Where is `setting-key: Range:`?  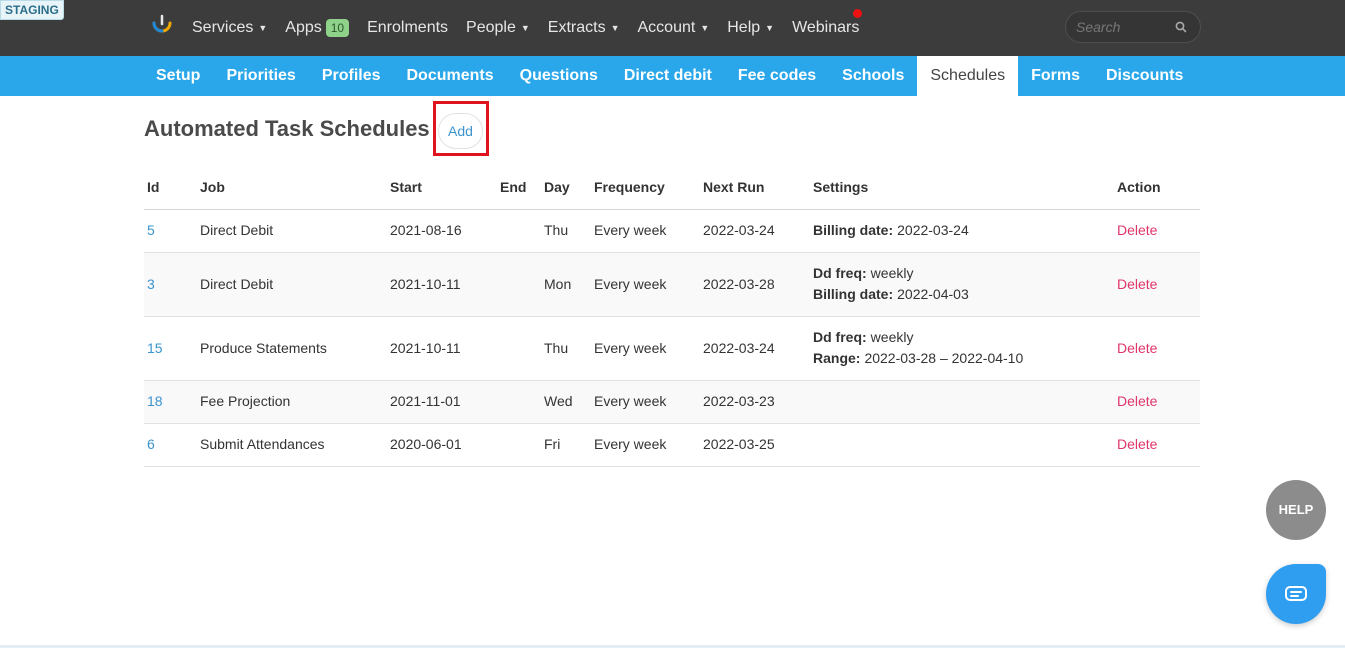 setting-key: Range: is located at coordinates (837, 358).